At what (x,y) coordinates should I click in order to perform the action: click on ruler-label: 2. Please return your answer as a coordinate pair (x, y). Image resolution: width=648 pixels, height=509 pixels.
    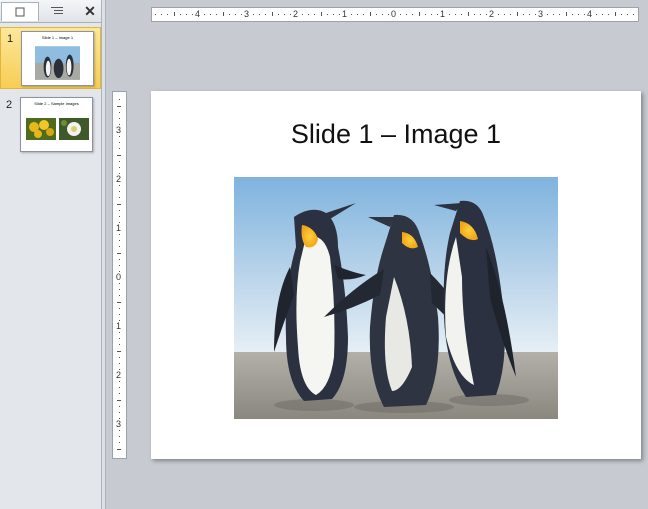
    Looking at the image, I should click on (119, 179).